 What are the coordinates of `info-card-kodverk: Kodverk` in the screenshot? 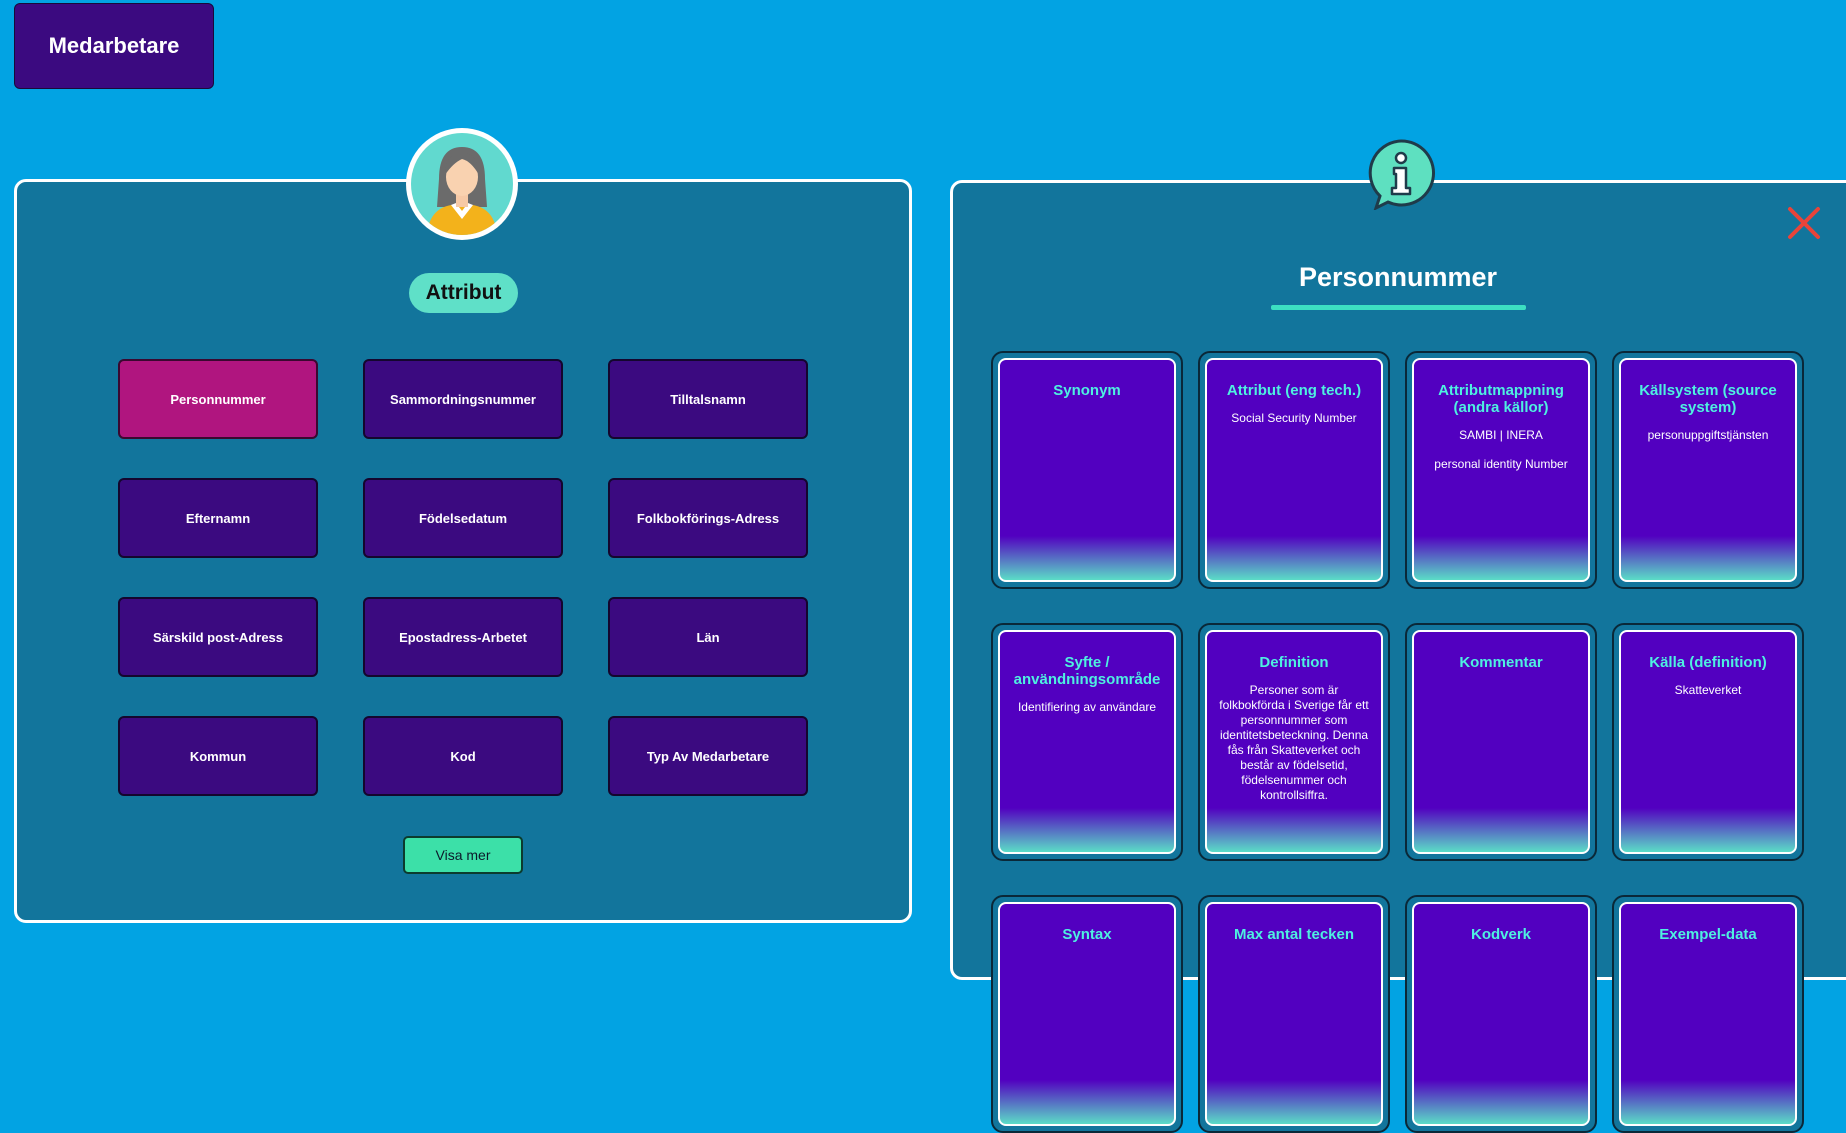 It's located at (1501, 1014).